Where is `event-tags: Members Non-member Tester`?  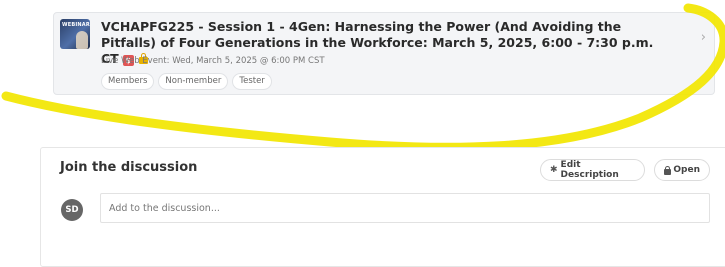
event-tags: Members Non-member Tester is located at coordinates (186, 81).